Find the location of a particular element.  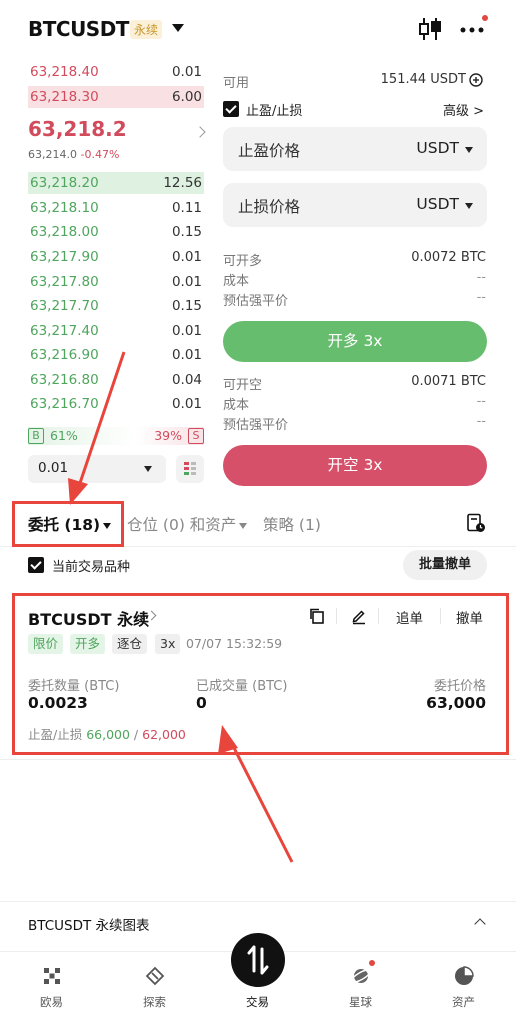

planet-icon is located at coordinates (361, 976).